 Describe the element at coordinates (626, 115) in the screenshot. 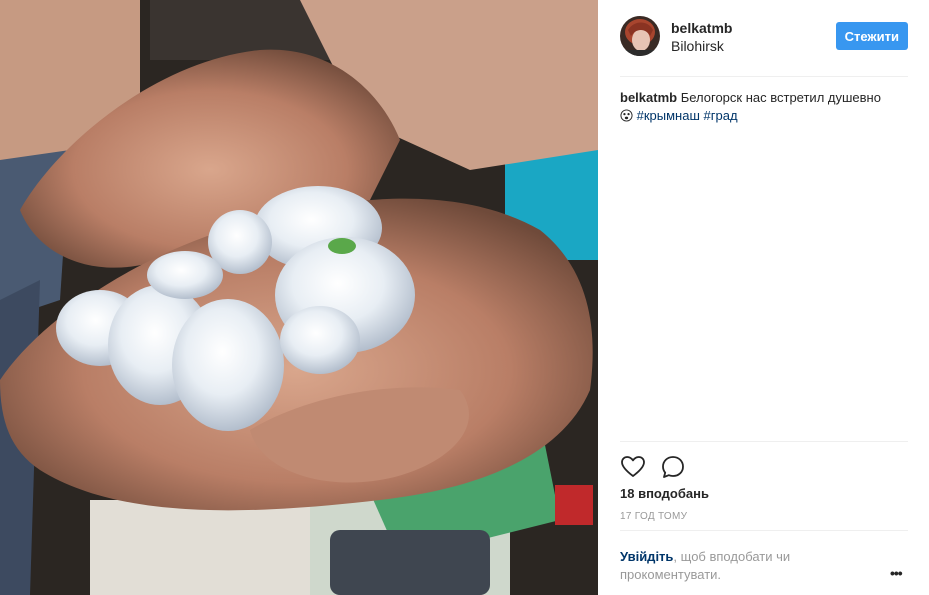

I see `shocked-face-icon` at that location.